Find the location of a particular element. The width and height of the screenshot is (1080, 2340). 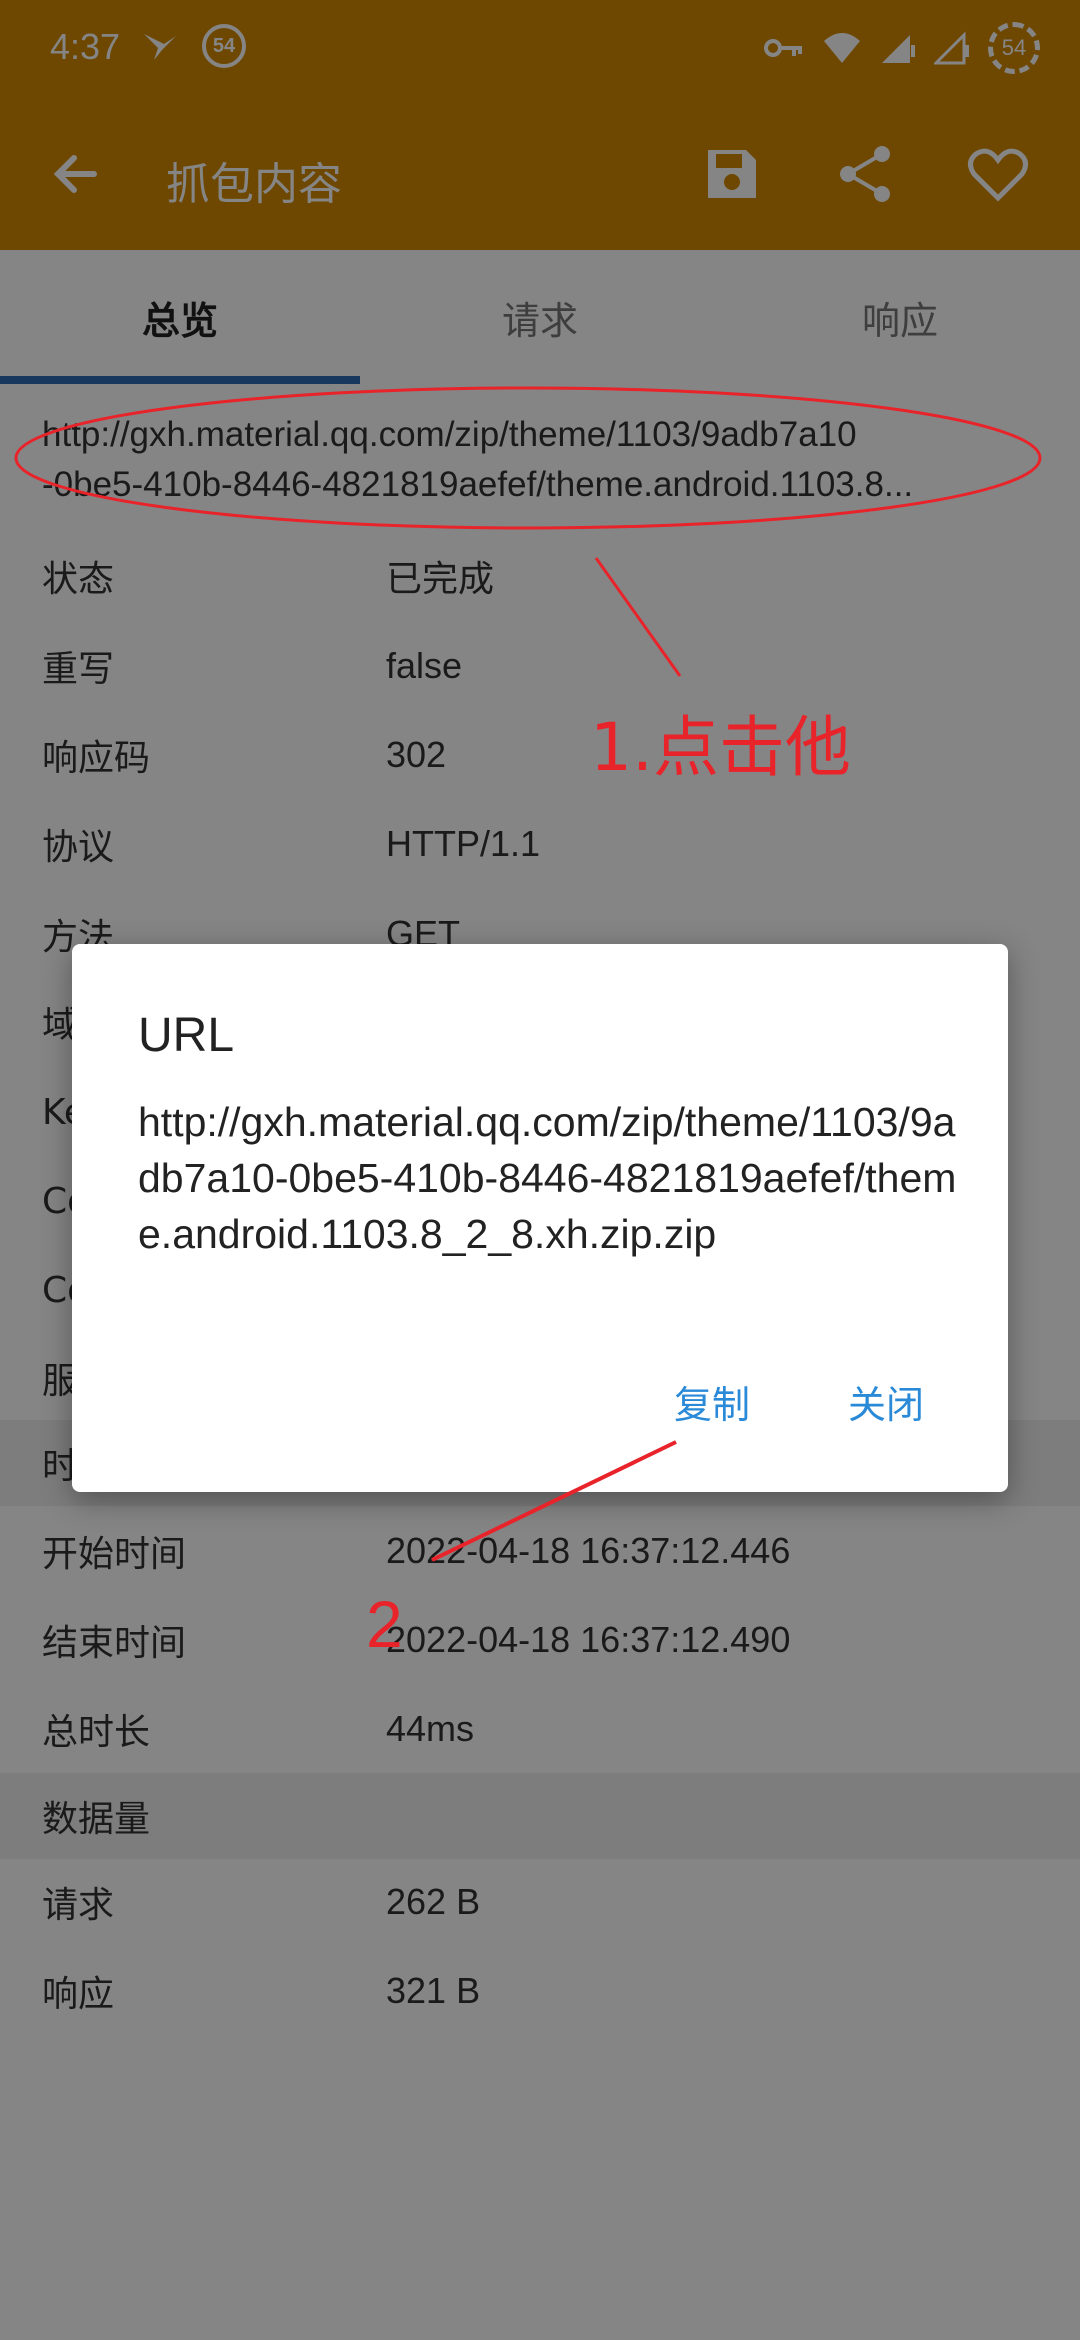

close-button: 关闭 is located at coordinates (886, 1401).